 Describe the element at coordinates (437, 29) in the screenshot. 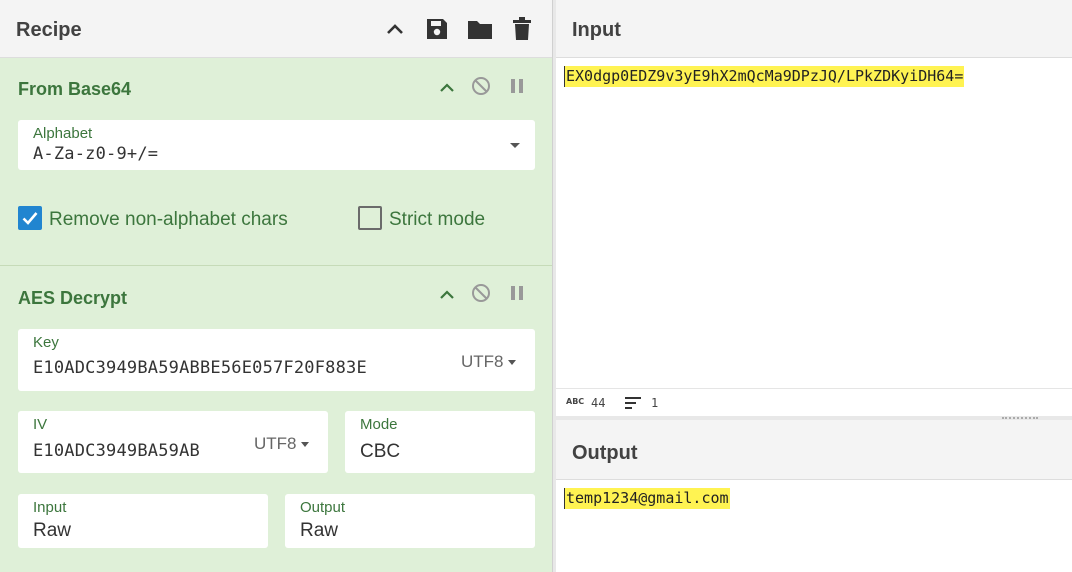

I see `save-icon` at that location.